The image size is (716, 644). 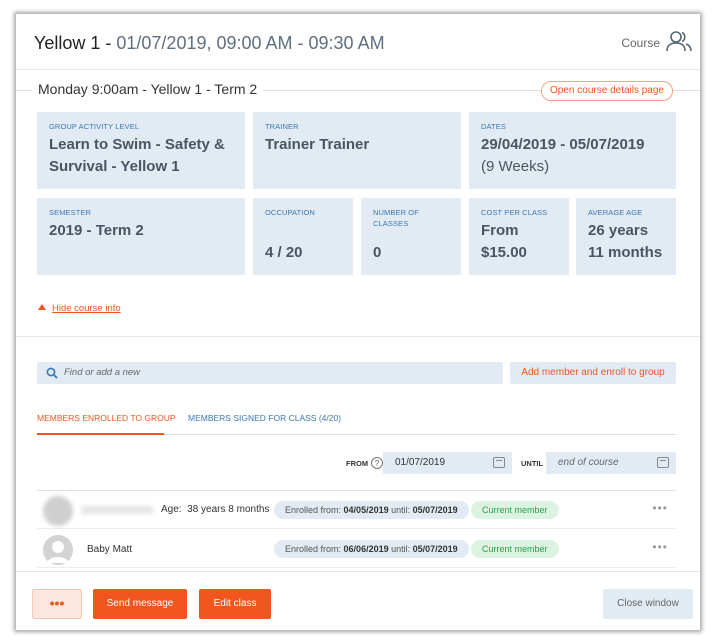 I want to click on course-label: Course, so click(x=640, y=43).